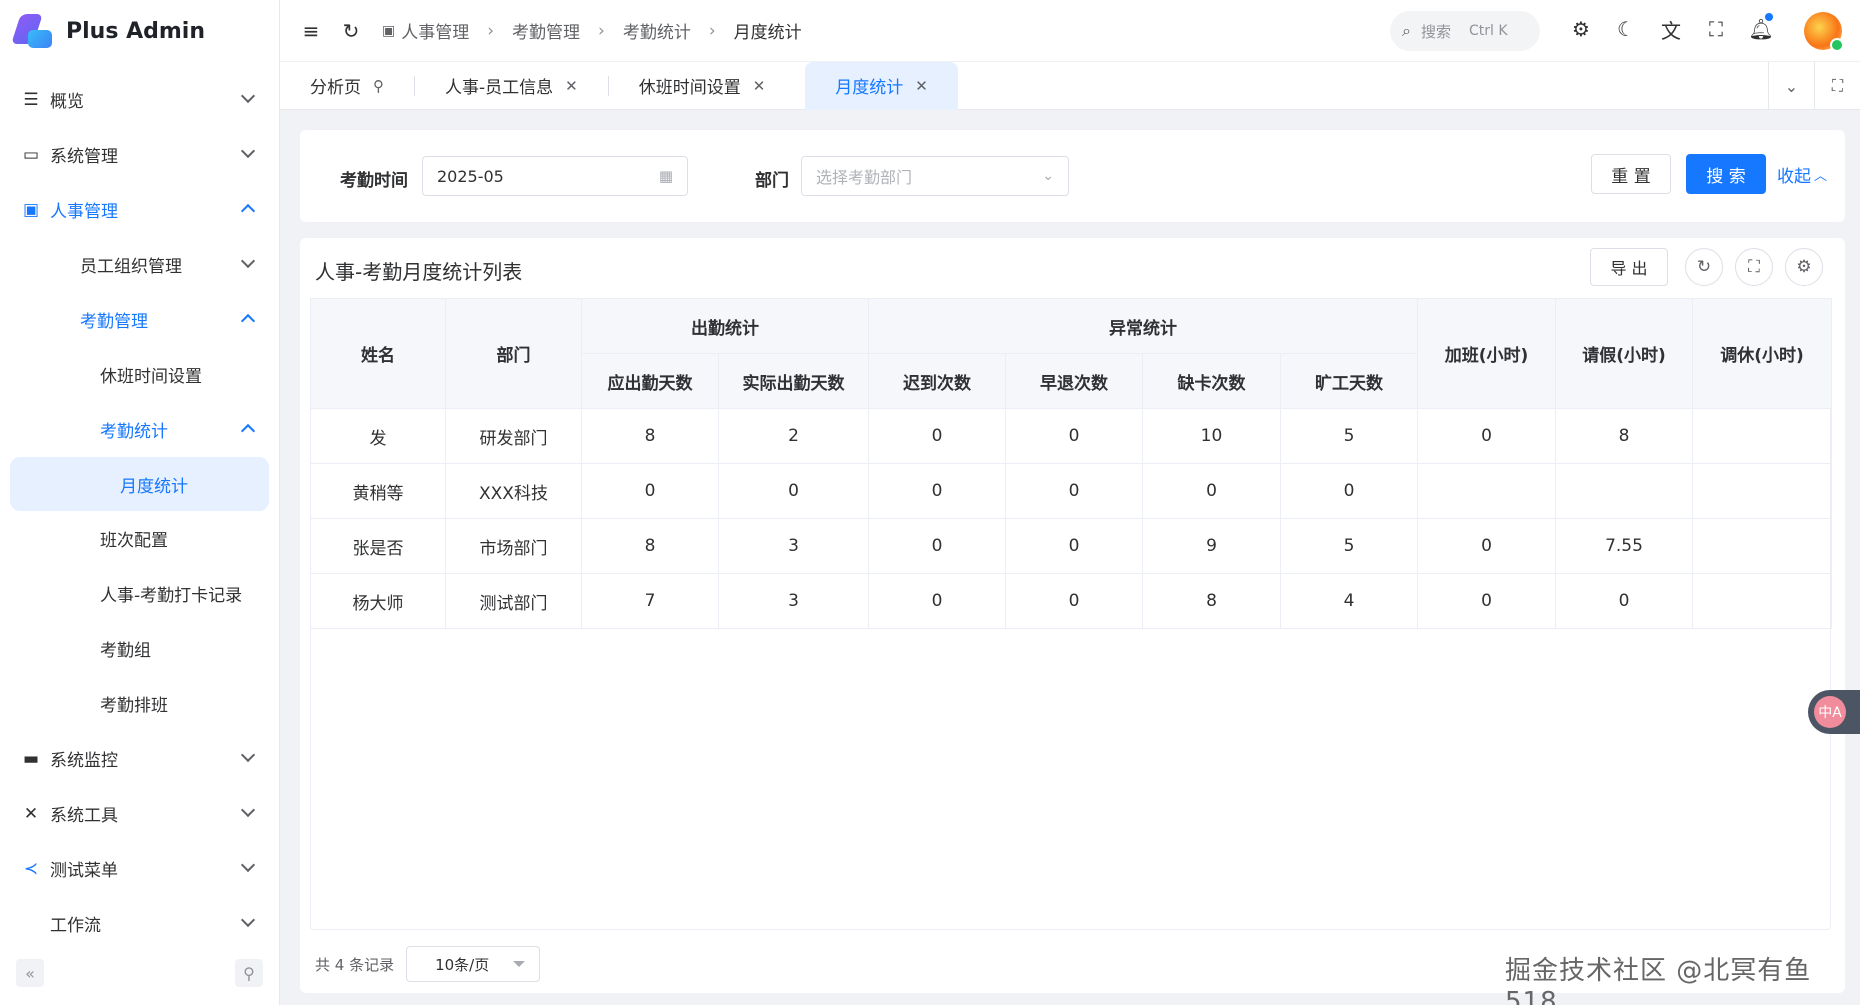 This screenshot has width=1860, height=1005. I want to click on sidebar-item-workflow: 工作流, so click(139, 923).